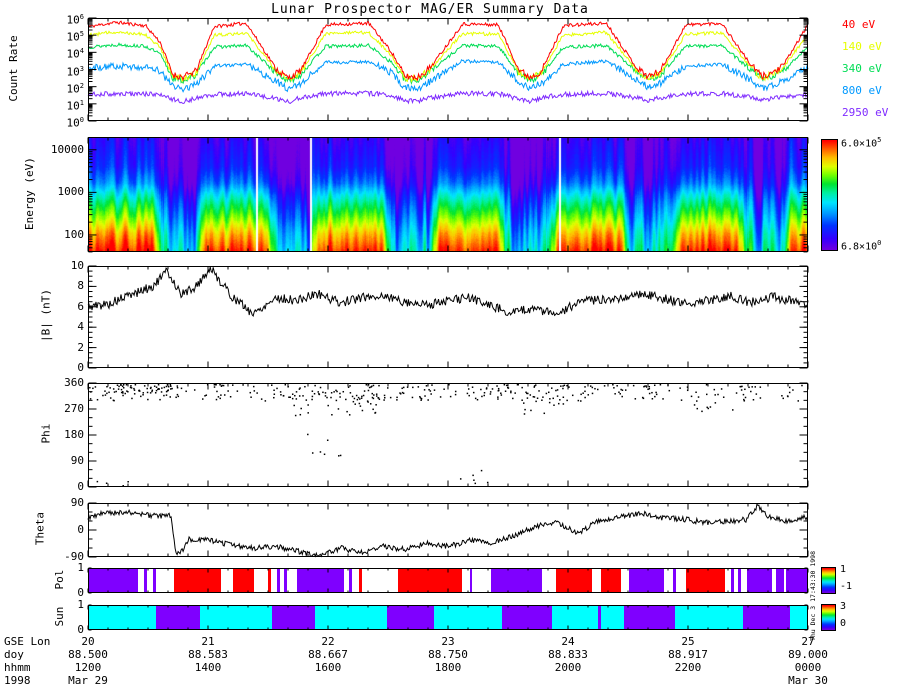  What do you see at coordinates (688, 654) in the screenshot?
I see `bottom-axis-value: 88.917` at bounding box center [688, 654].